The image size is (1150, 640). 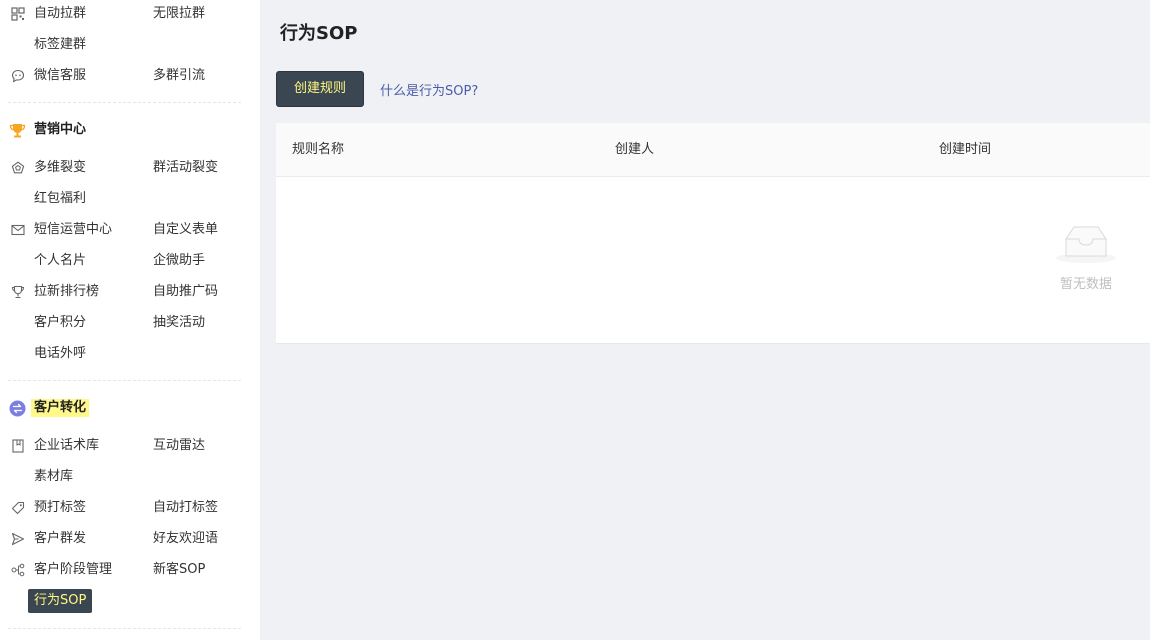 I want to click on nav-leaderboard: 拉新排行榜, so click(x=66, y=292).